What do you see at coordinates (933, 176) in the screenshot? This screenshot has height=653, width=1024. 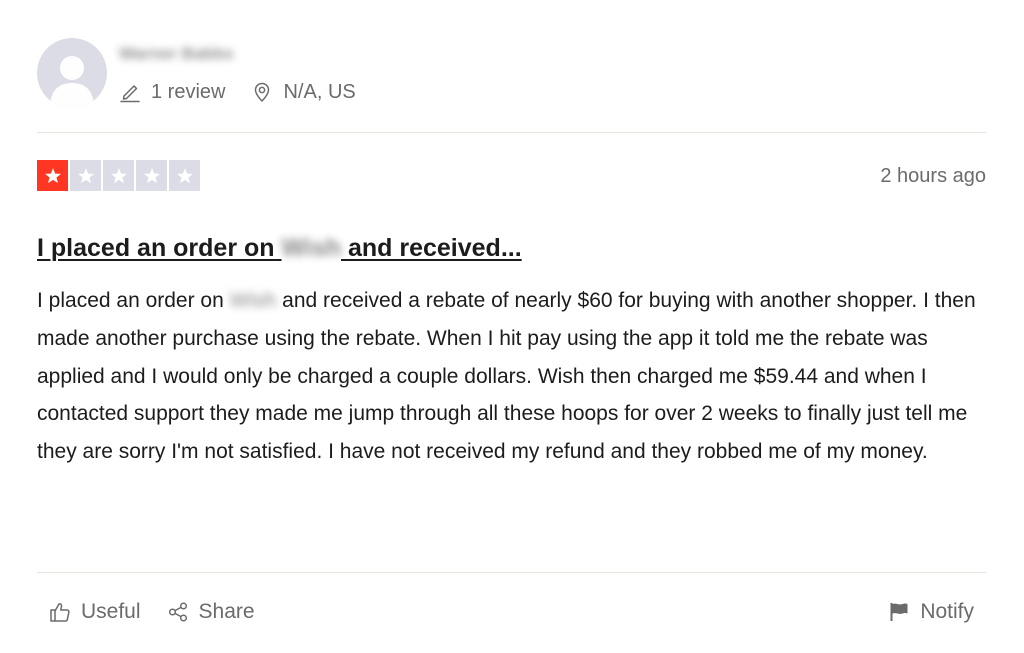 I see `review-date: 2 hours ago` at bounding box center [933, 176].